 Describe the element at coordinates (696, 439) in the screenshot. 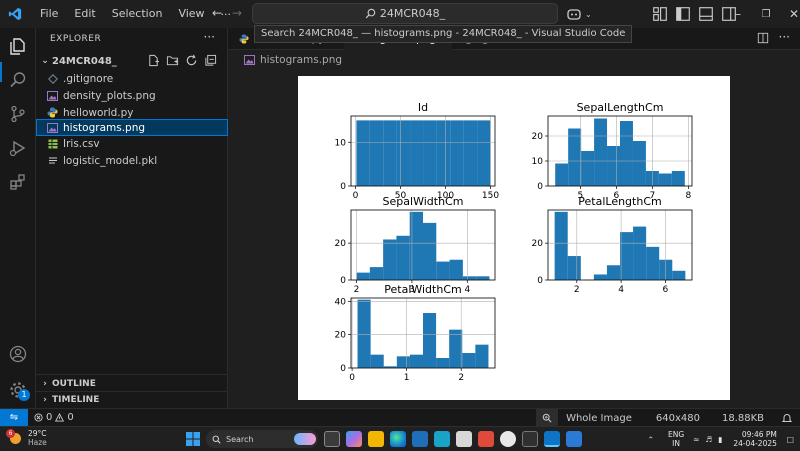

I see `wifi-icon: ≈` at that location.